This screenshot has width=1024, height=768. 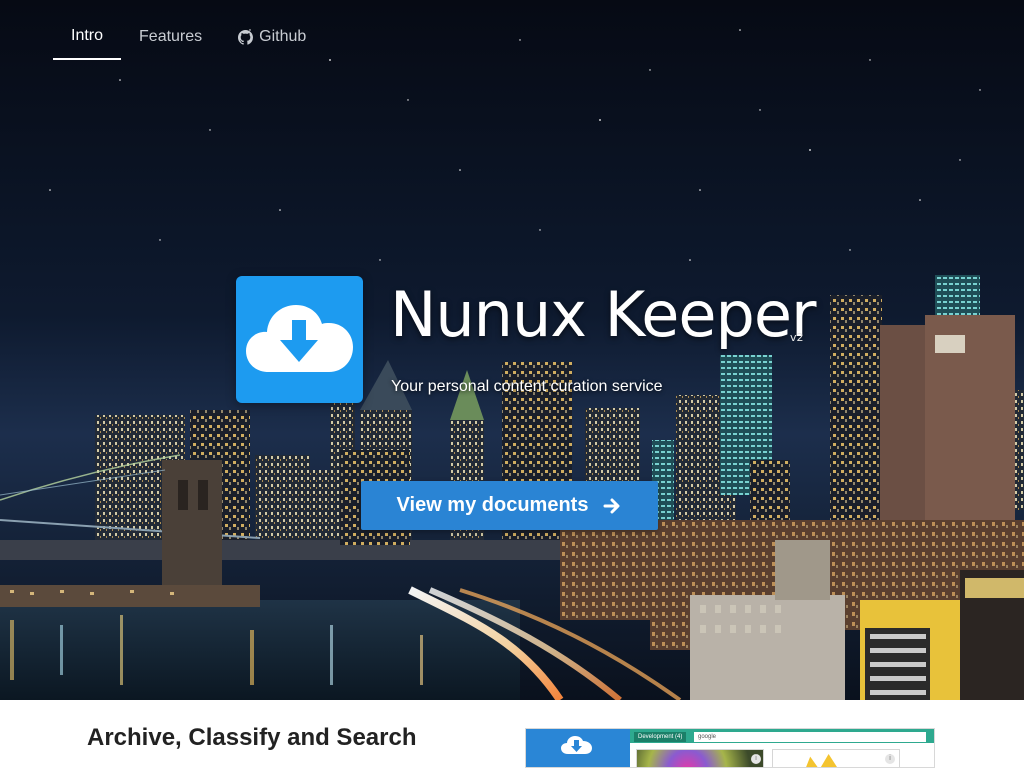 I want to click on top-nav: Intro Features Github, so click(x=188, y=37).